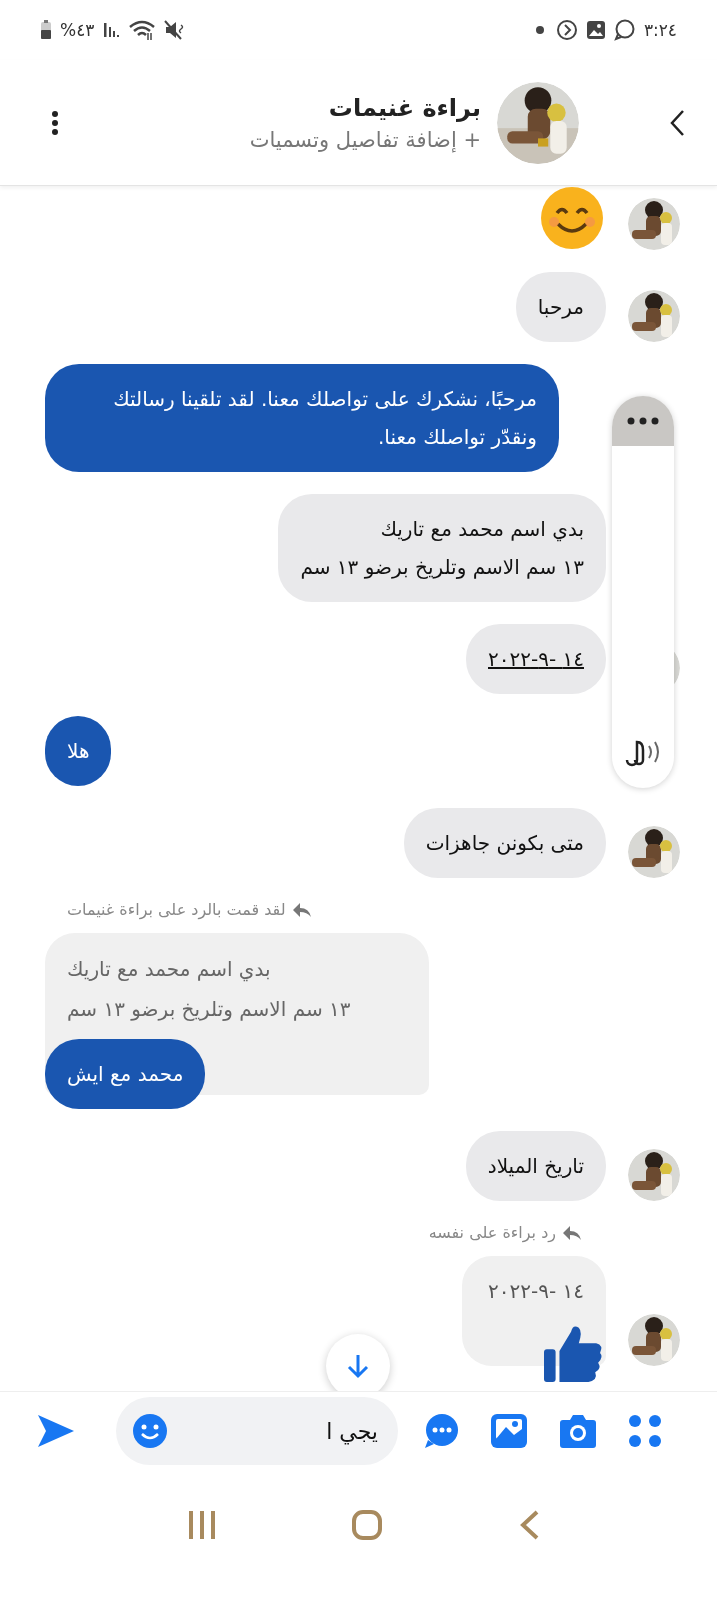 The height and width of the screenshot is (1600, 717). Describe the element at coordinates (492, 1232) in the screenshot. I see `reply-label: رد براءة على نفسه` at that location.